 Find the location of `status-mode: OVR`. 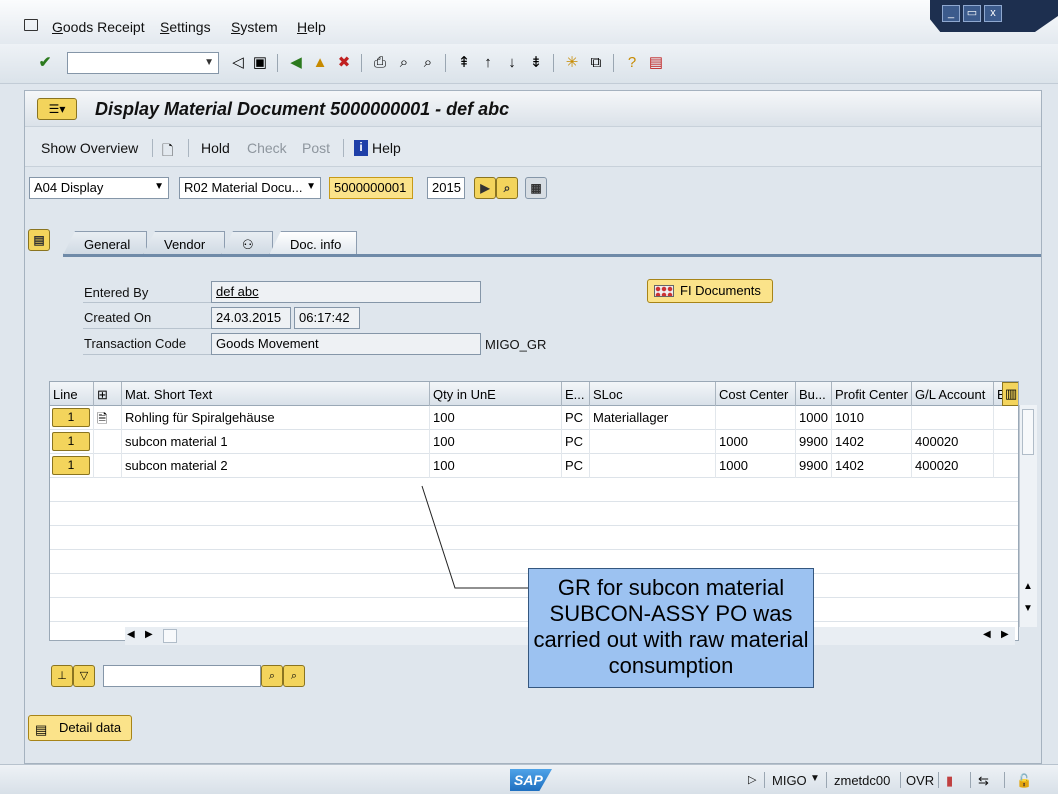

status-mode: OVR is located at coordinates (920, 780).